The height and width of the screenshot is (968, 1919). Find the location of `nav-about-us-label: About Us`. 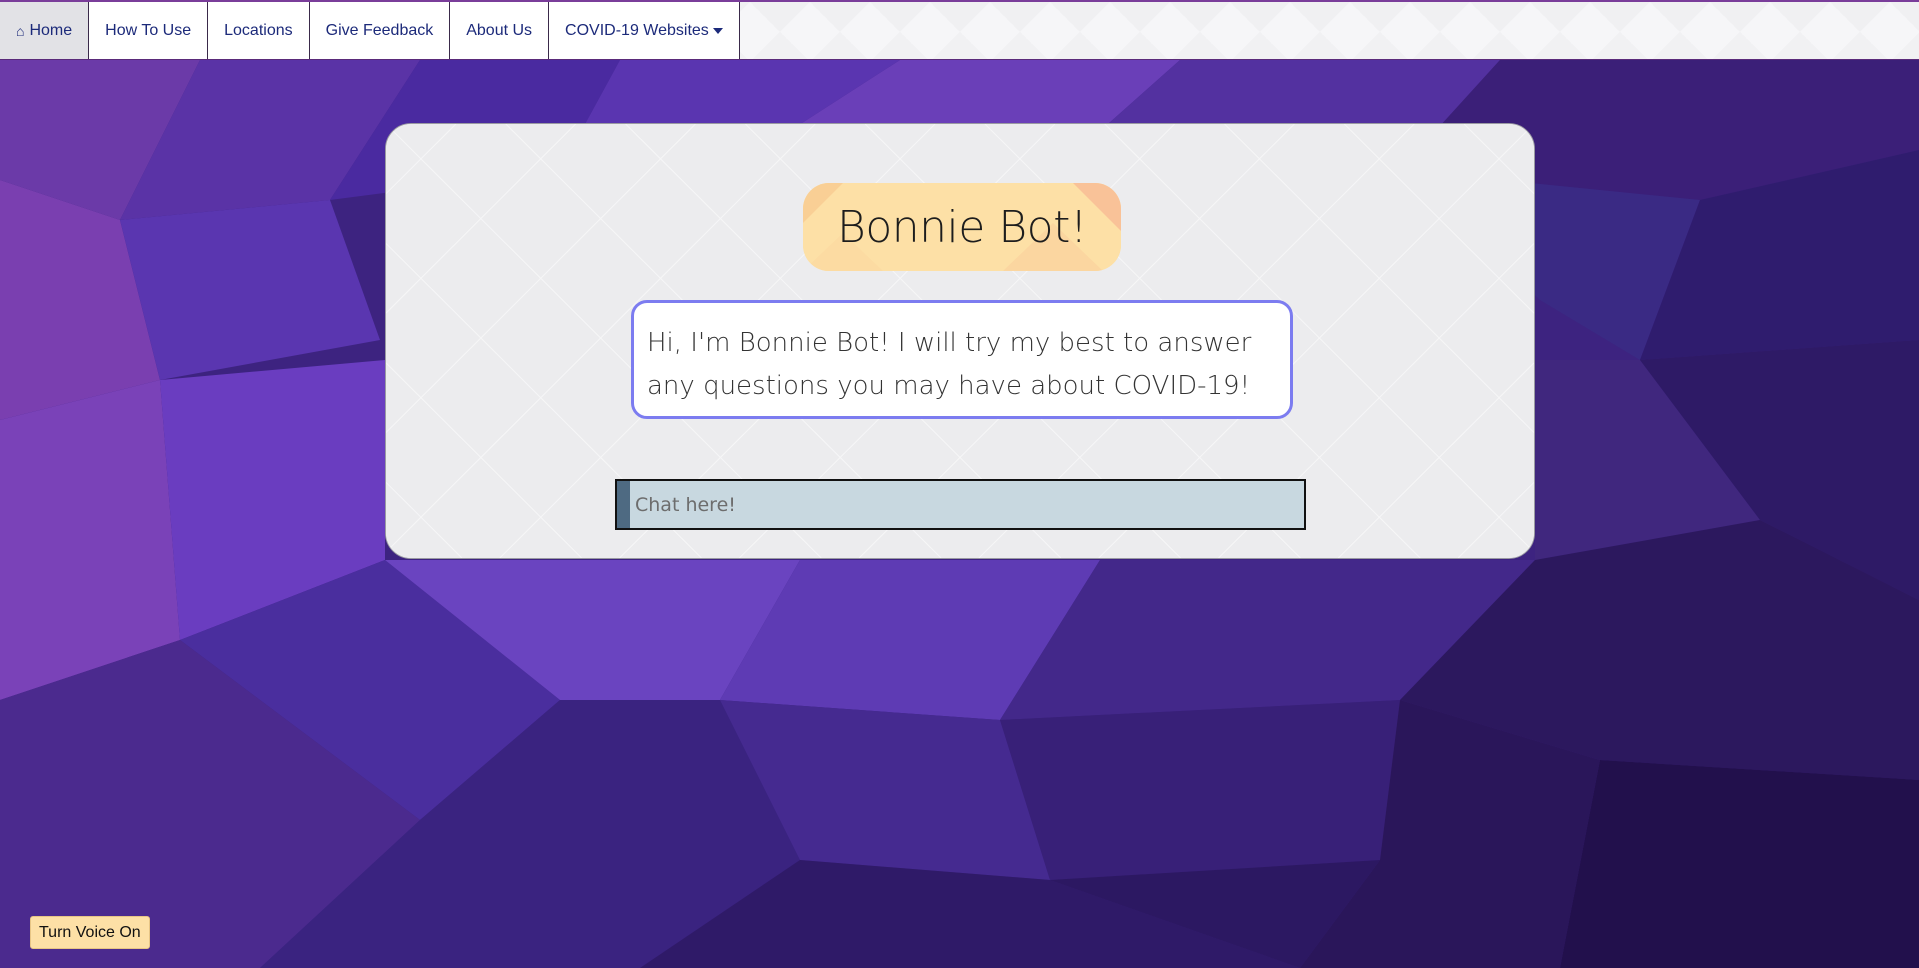

nav-about-us-label: About Us is located at coordinates (499, 30).